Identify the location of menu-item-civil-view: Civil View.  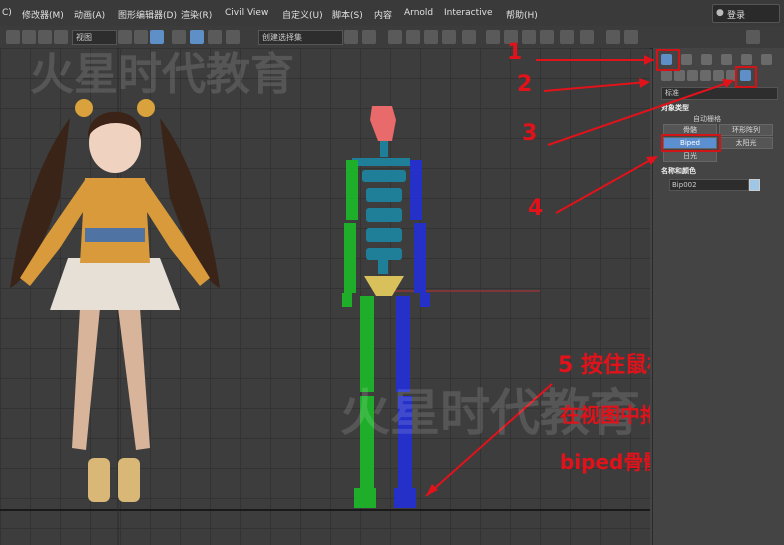
(246, 13).